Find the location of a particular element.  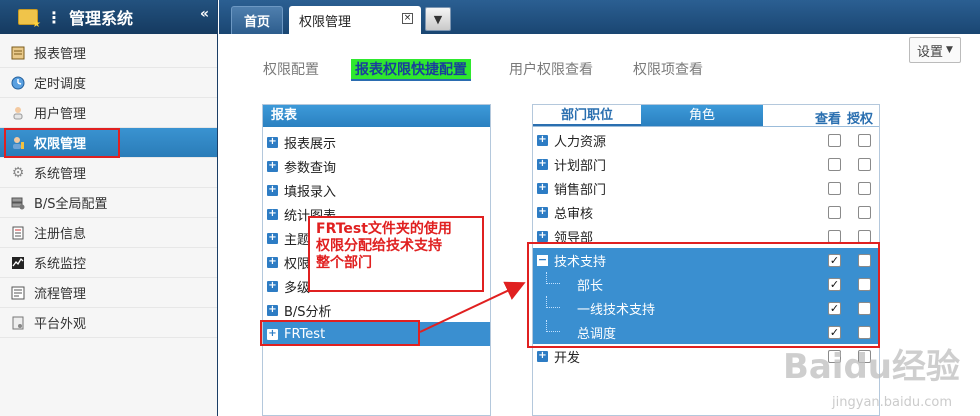

sidebar-item-system-monitor: 系统监控 is located at coordinates (108, 263).